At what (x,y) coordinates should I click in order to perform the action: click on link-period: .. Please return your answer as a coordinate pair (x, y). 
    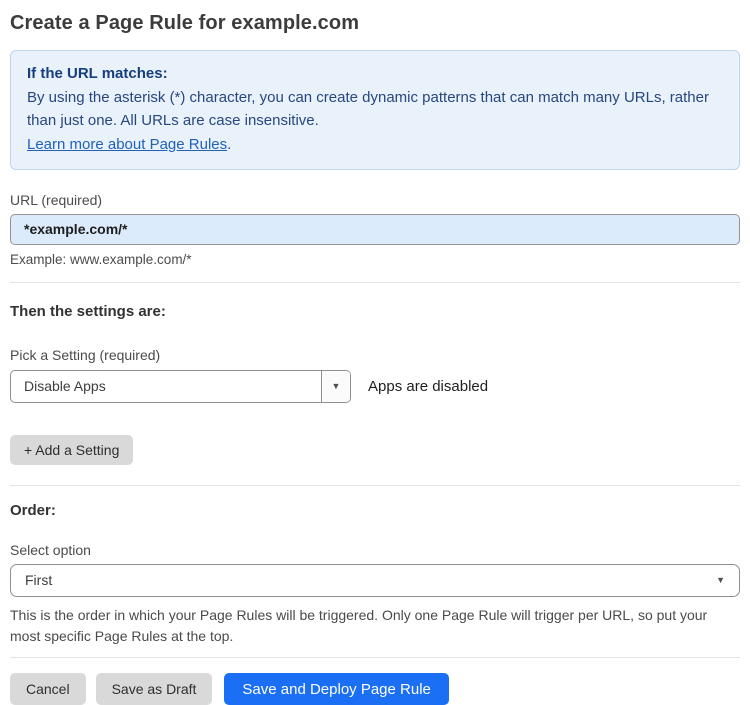
    Looking at the image, I should click on (229, 145).